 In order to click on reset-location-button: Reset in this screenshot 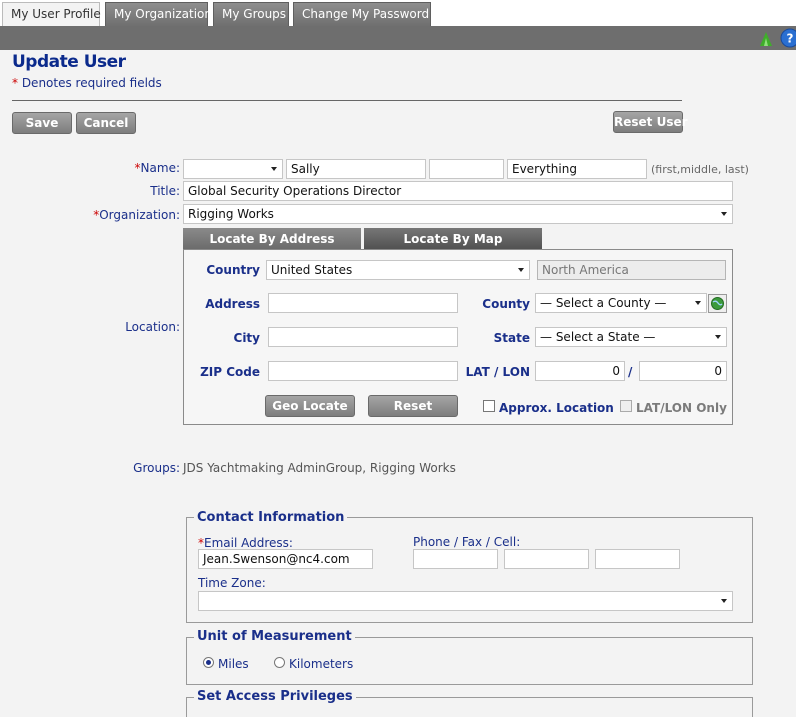, I will do `click(413, 406)`.